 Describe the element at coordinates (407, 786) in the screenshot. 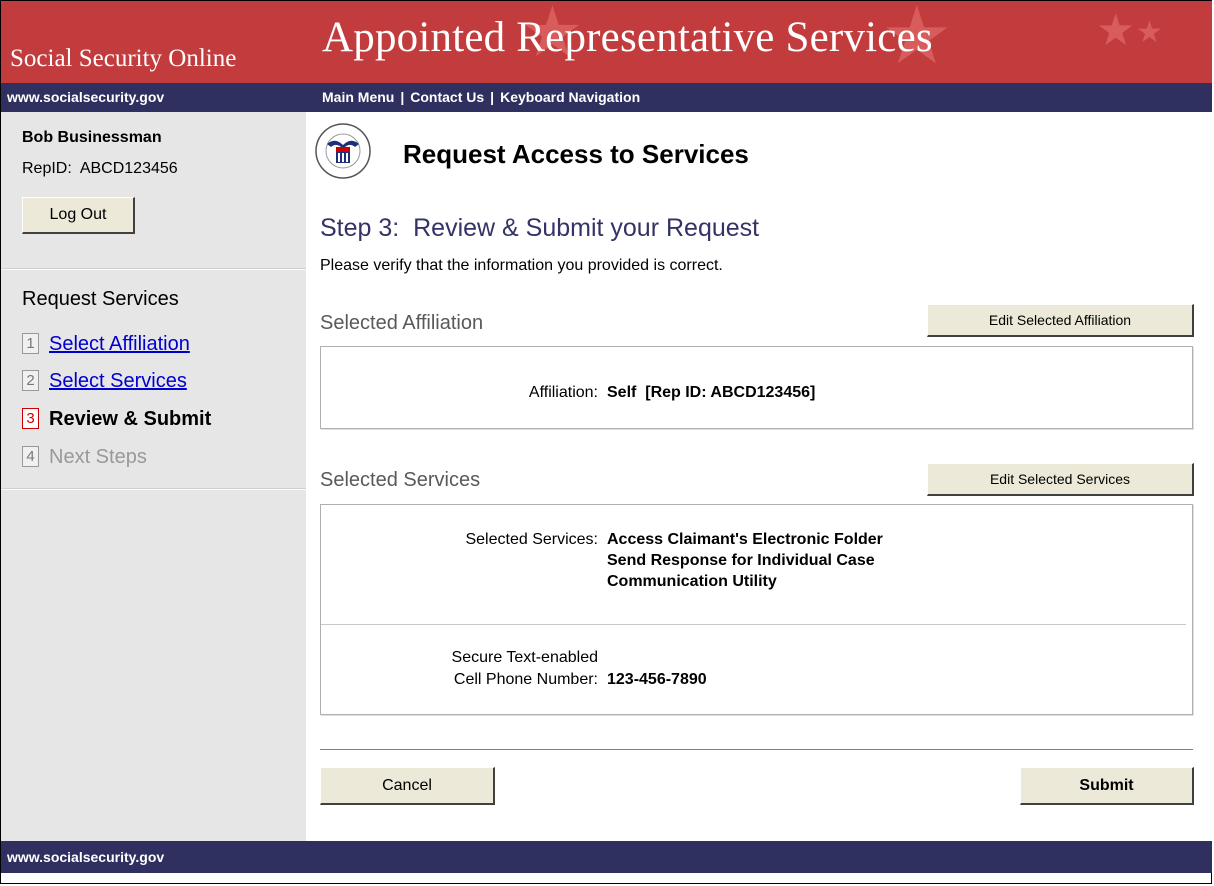

I see `cancel-button: Cancel` at that location.